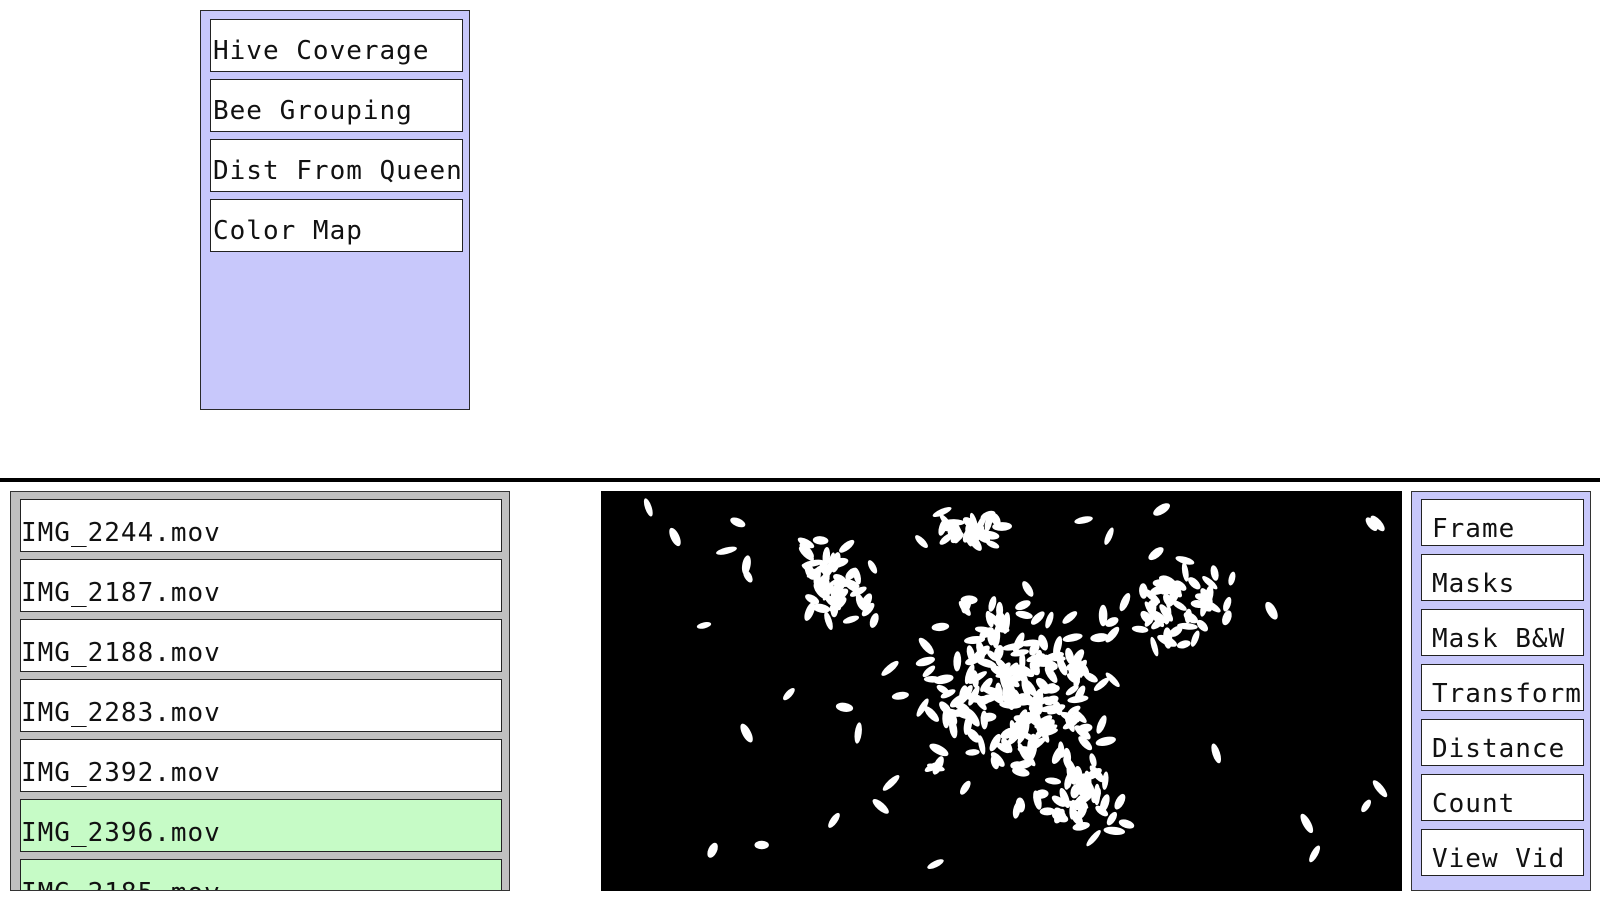 This screenshot has width=1600, height=900. I want to click on file-item-img-2188: IMG_2188.mov, so click(261, 645).